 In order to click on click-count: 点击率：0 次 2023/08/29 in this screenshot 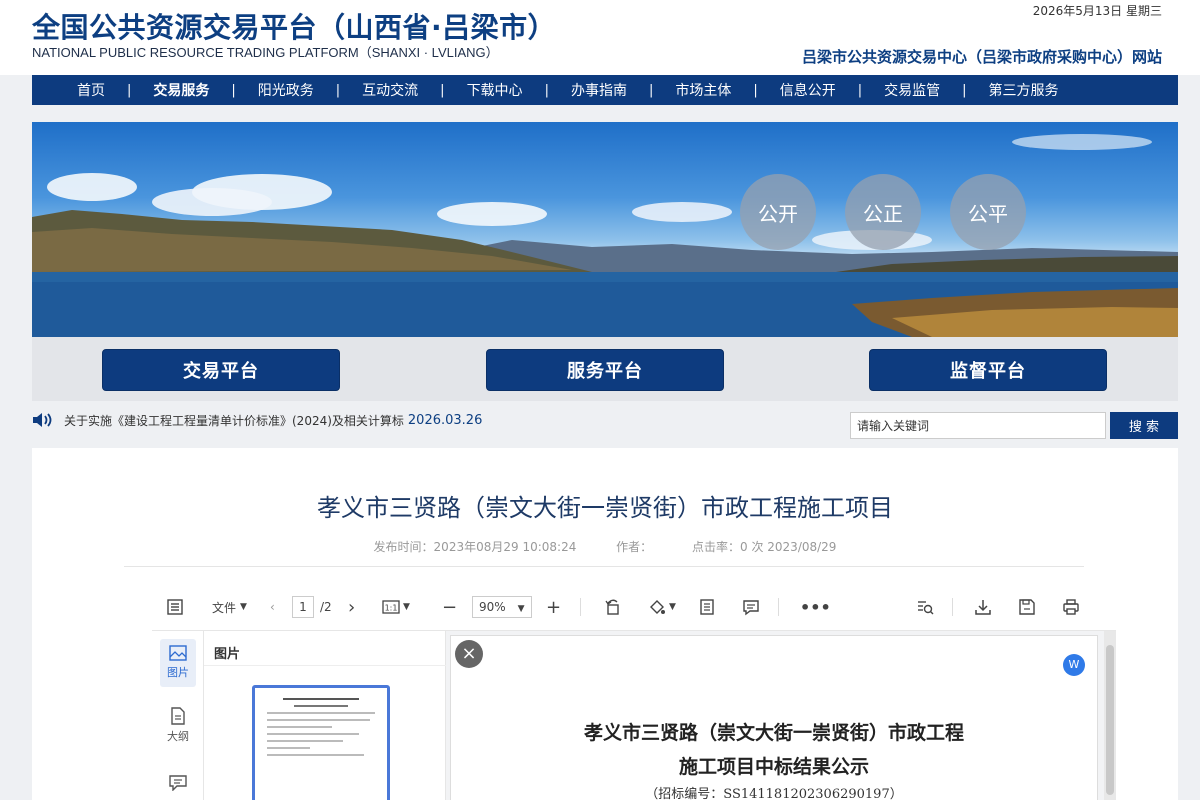, I will do `click(764, 547)`.